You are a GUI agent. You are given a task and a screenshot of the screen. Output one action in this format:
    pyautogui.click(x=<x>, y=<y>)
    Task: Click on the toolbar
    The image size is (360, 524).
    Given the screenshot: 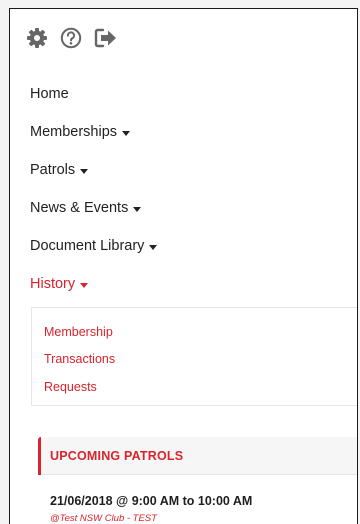 What is the action you would take?
    pyautogui.click(x=78, y=38)
    